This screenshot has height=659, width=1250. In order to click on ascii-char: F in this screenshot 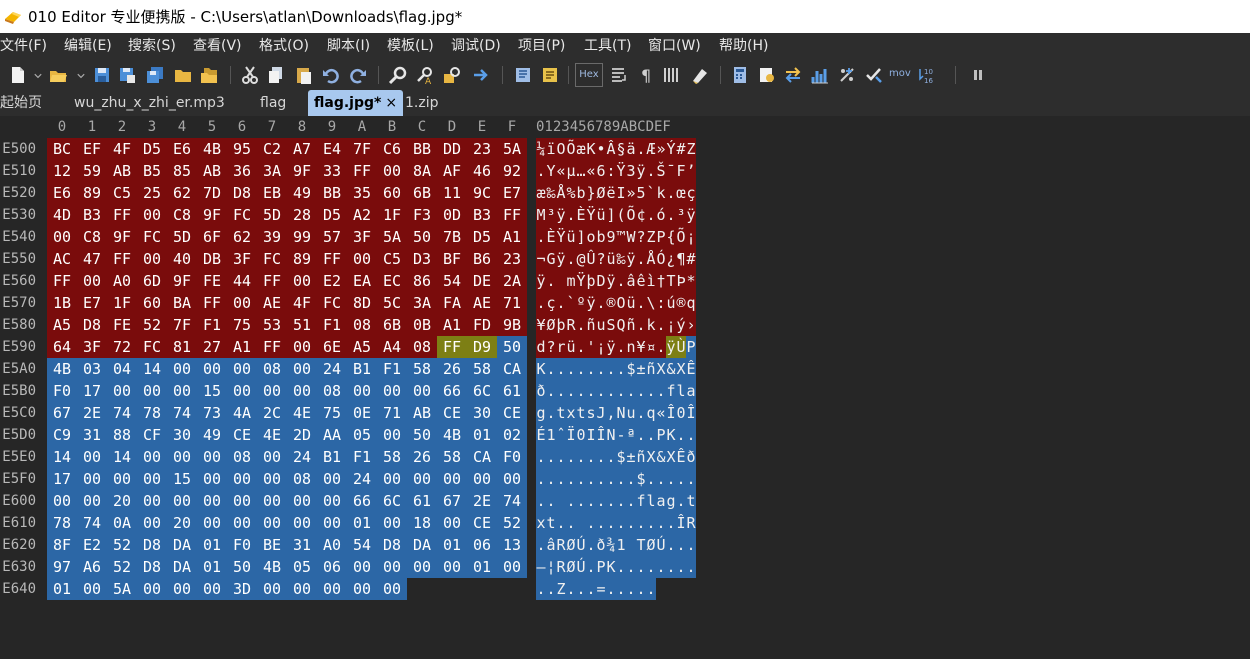, I will do `click(681, 171)`.